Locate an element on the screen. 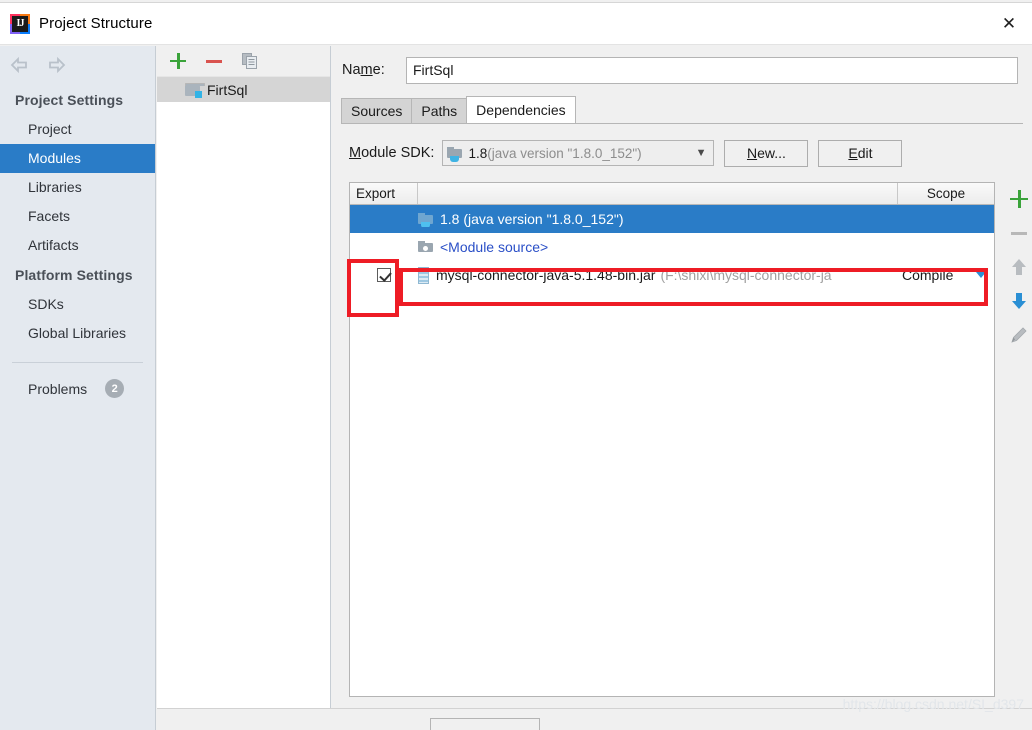 The width and height of the screenshot is (1032, 730). column-header-name is located at coordinates (658, 193).